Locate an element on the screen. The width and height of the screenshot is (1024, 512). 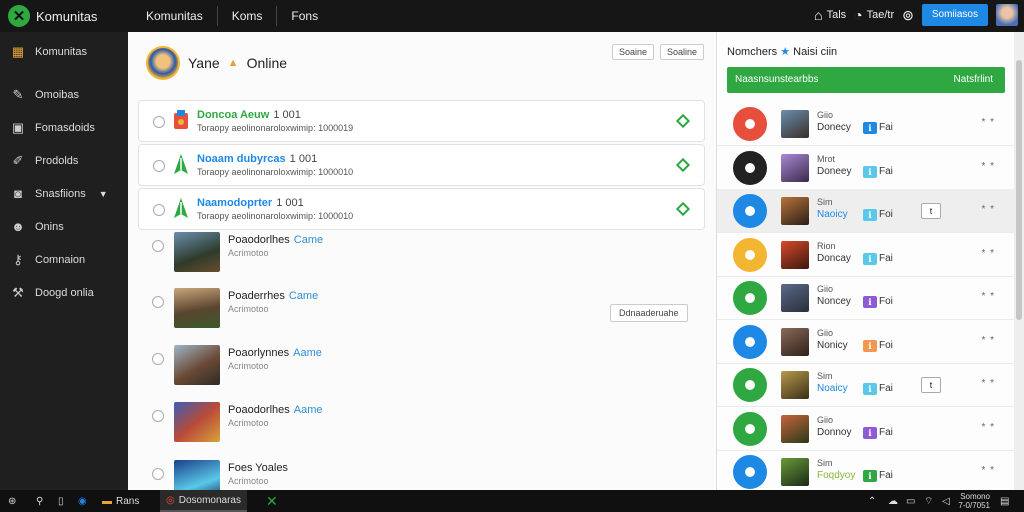
task-view-icon: ▯ is located at coordinates (61, 501).